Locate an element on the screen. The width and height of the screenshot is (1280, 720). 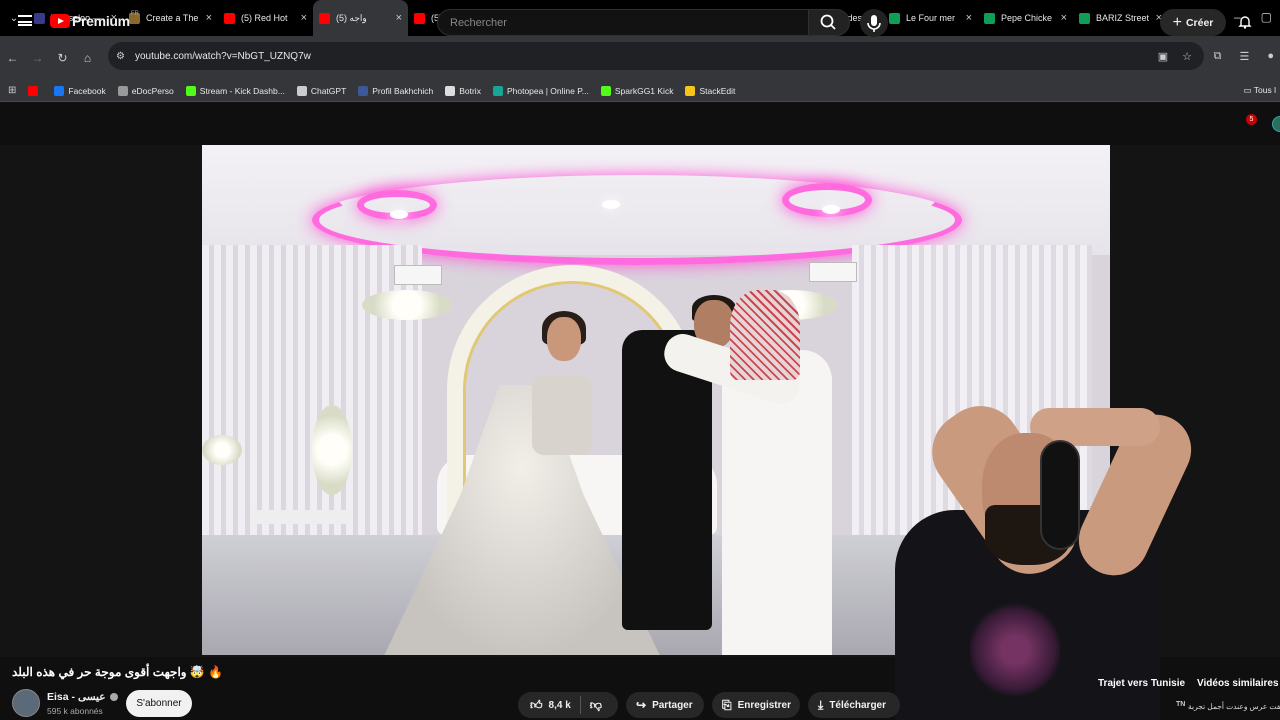
bride-face is located at coordinates (564, 339).